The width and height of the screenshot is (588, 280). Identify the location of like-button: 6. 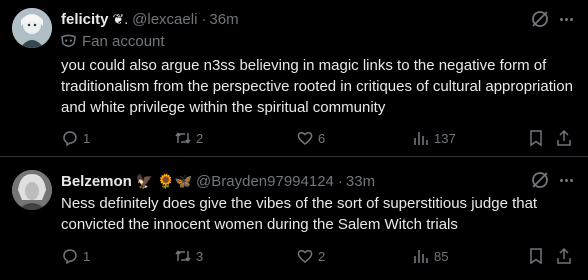
(310, 138).